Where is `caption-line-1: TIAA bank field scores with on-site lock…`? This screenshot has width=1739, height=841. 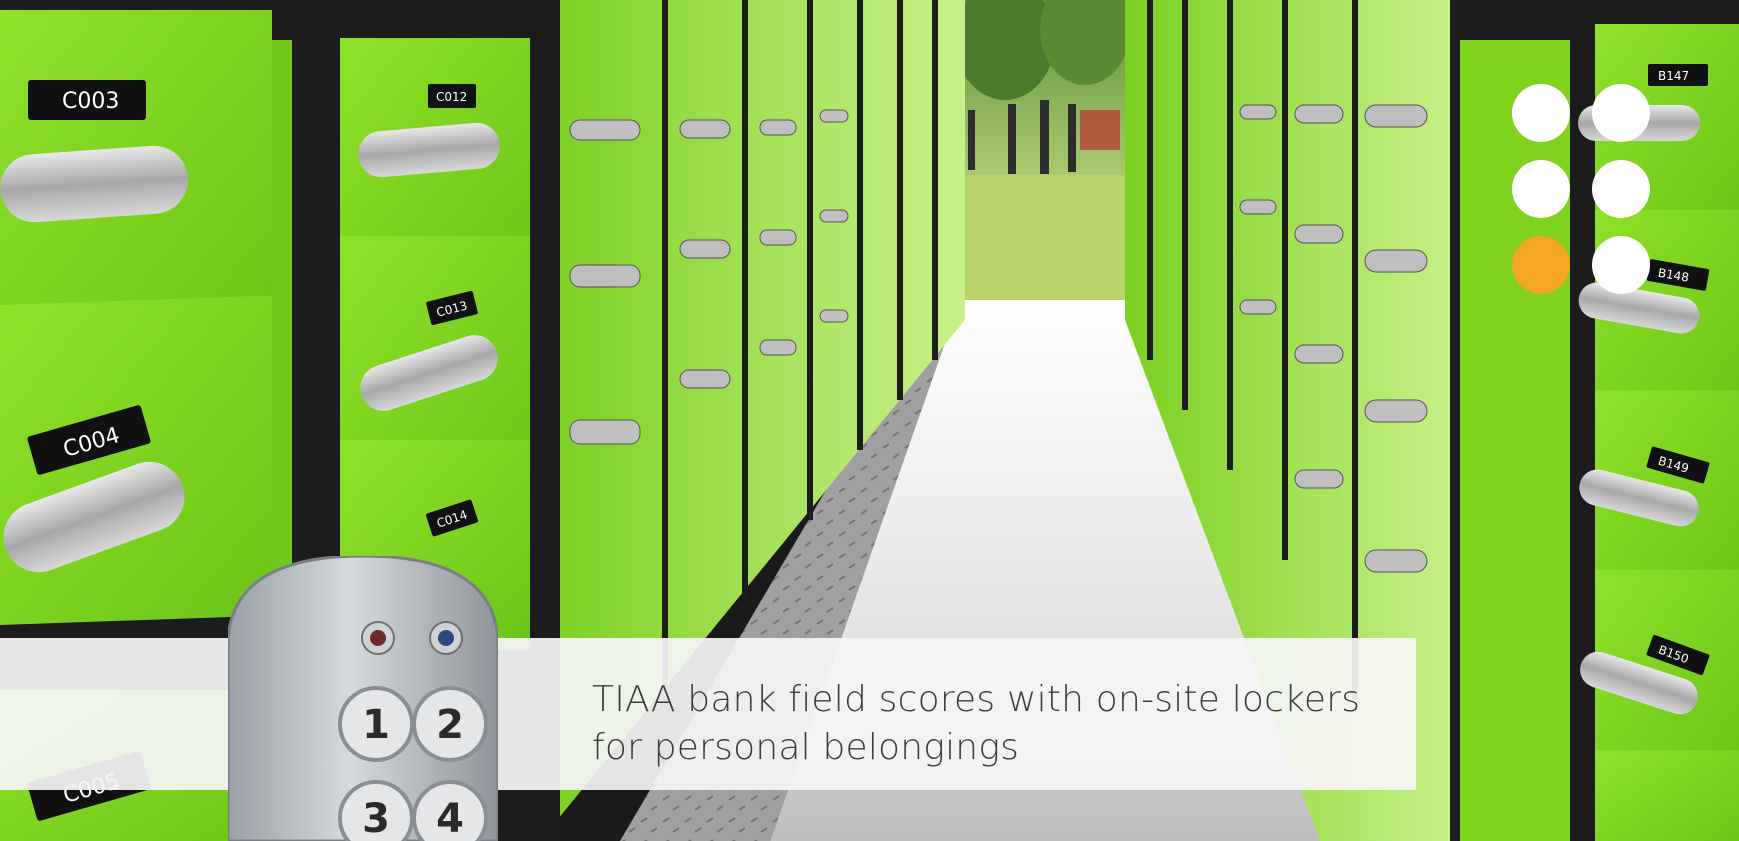 caption-line-1: TIAA bank field scores with on-site lock… is located at coordinates (976, 699).